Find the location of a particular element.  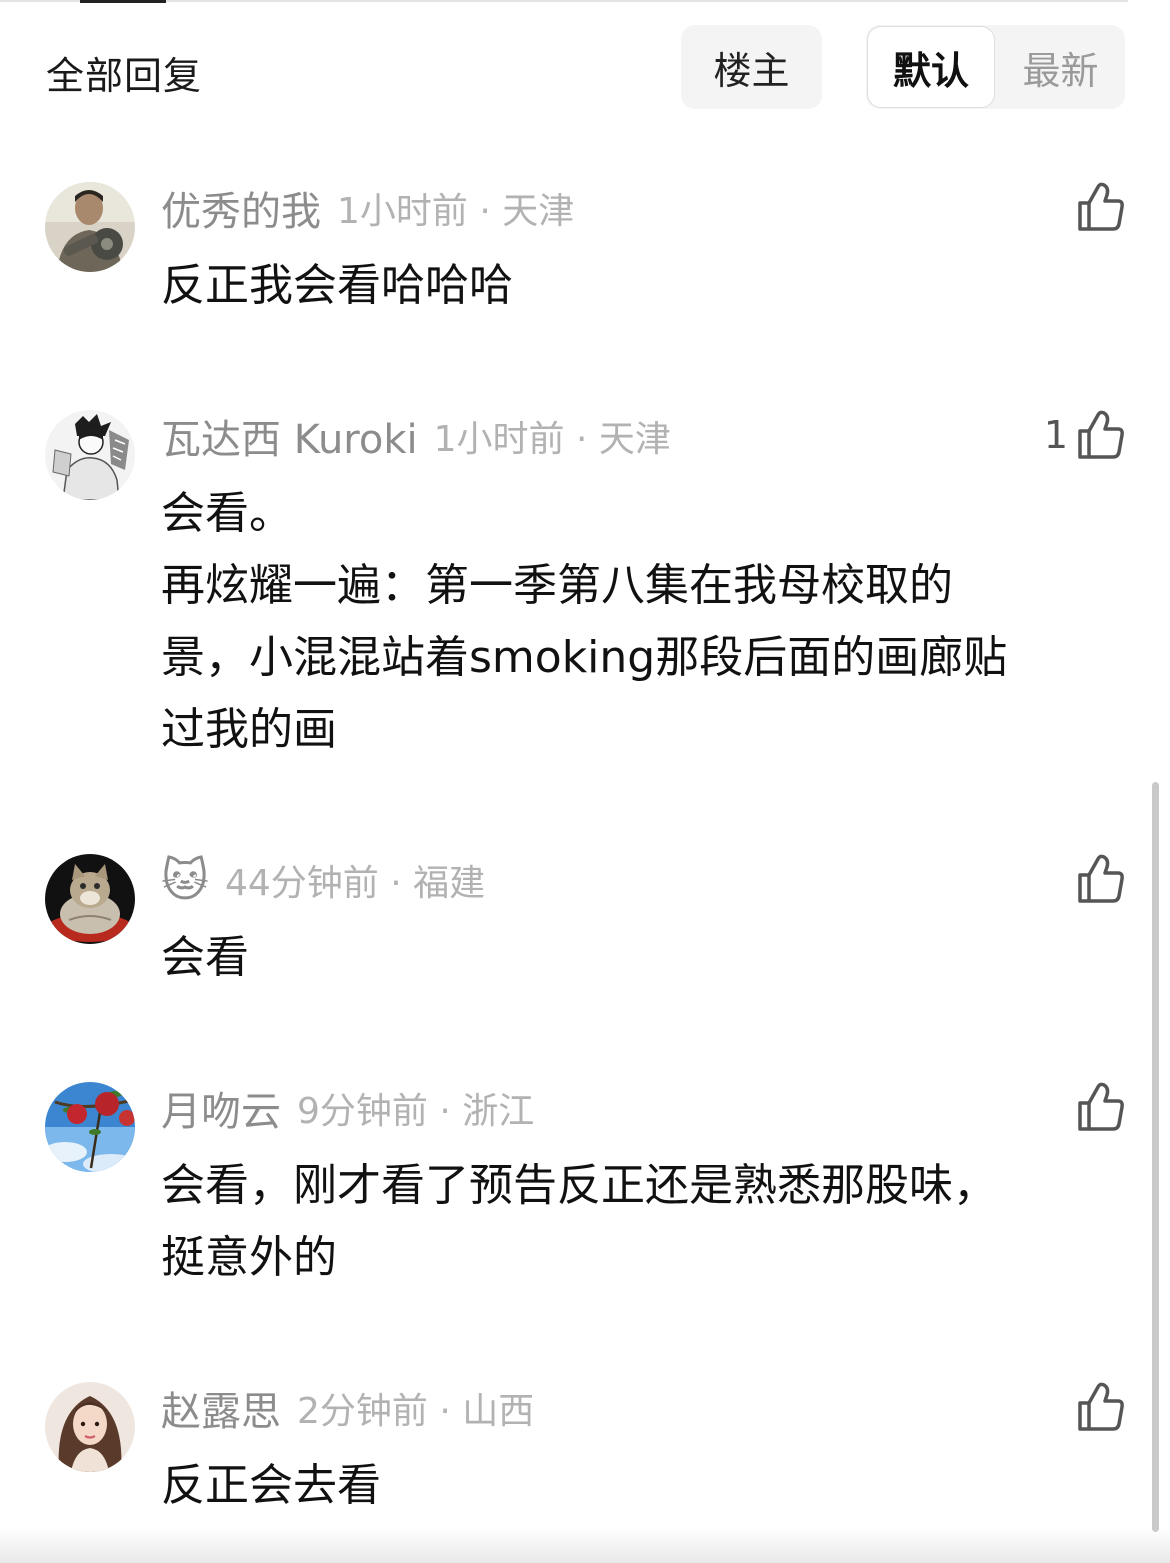

comment-item: 🐱 44分钟前 · 福建 会看 is located at coordinates (585, 922).